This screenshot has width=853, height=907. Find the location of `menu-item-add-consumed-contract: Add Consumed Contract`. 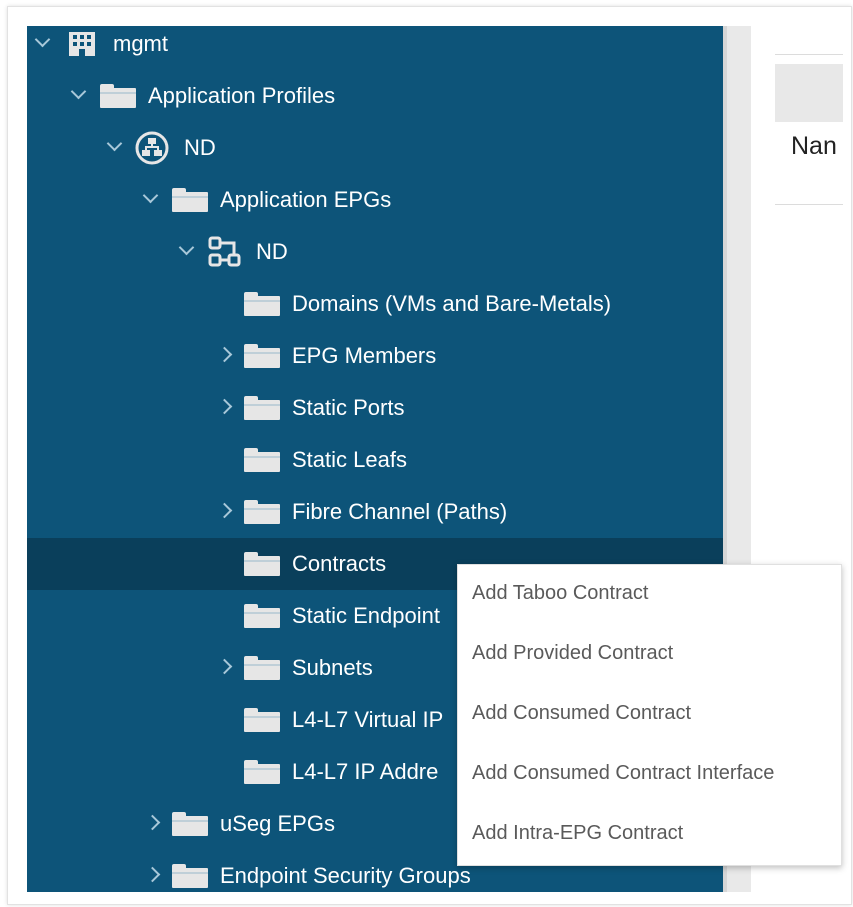

menu-item-add-consumed-contract: Add Consumed Contract is located at coordinates (581, 713).